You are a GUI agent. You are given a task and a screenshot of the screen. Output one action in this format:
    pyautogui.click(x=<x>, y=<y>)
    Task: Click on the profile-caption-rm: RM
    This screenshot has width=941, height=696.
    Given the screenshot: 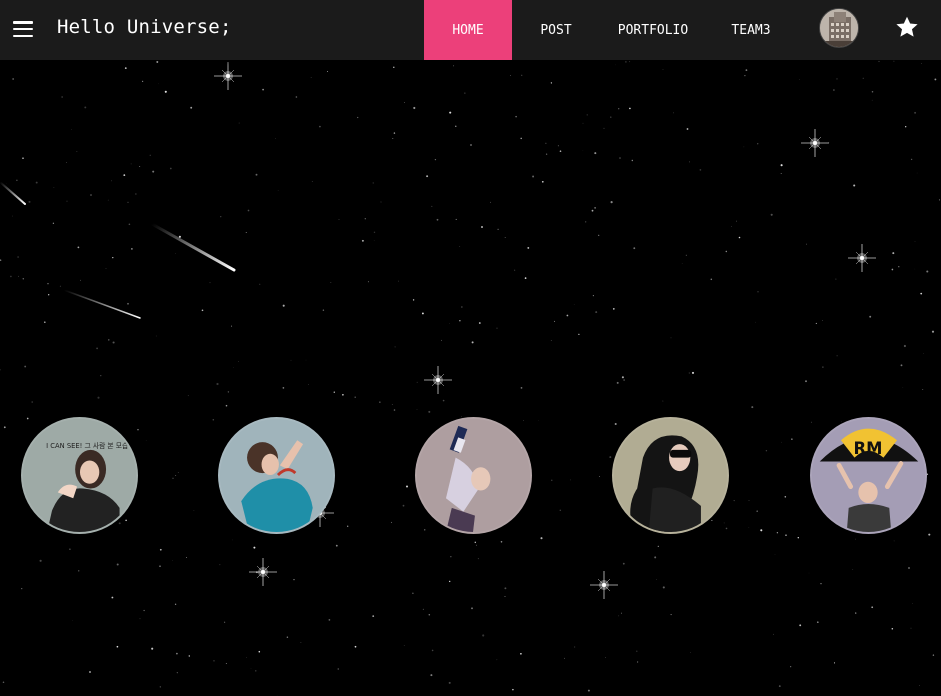 What is the action you would take?
    pyautogui.click(x=868, y=448)
    